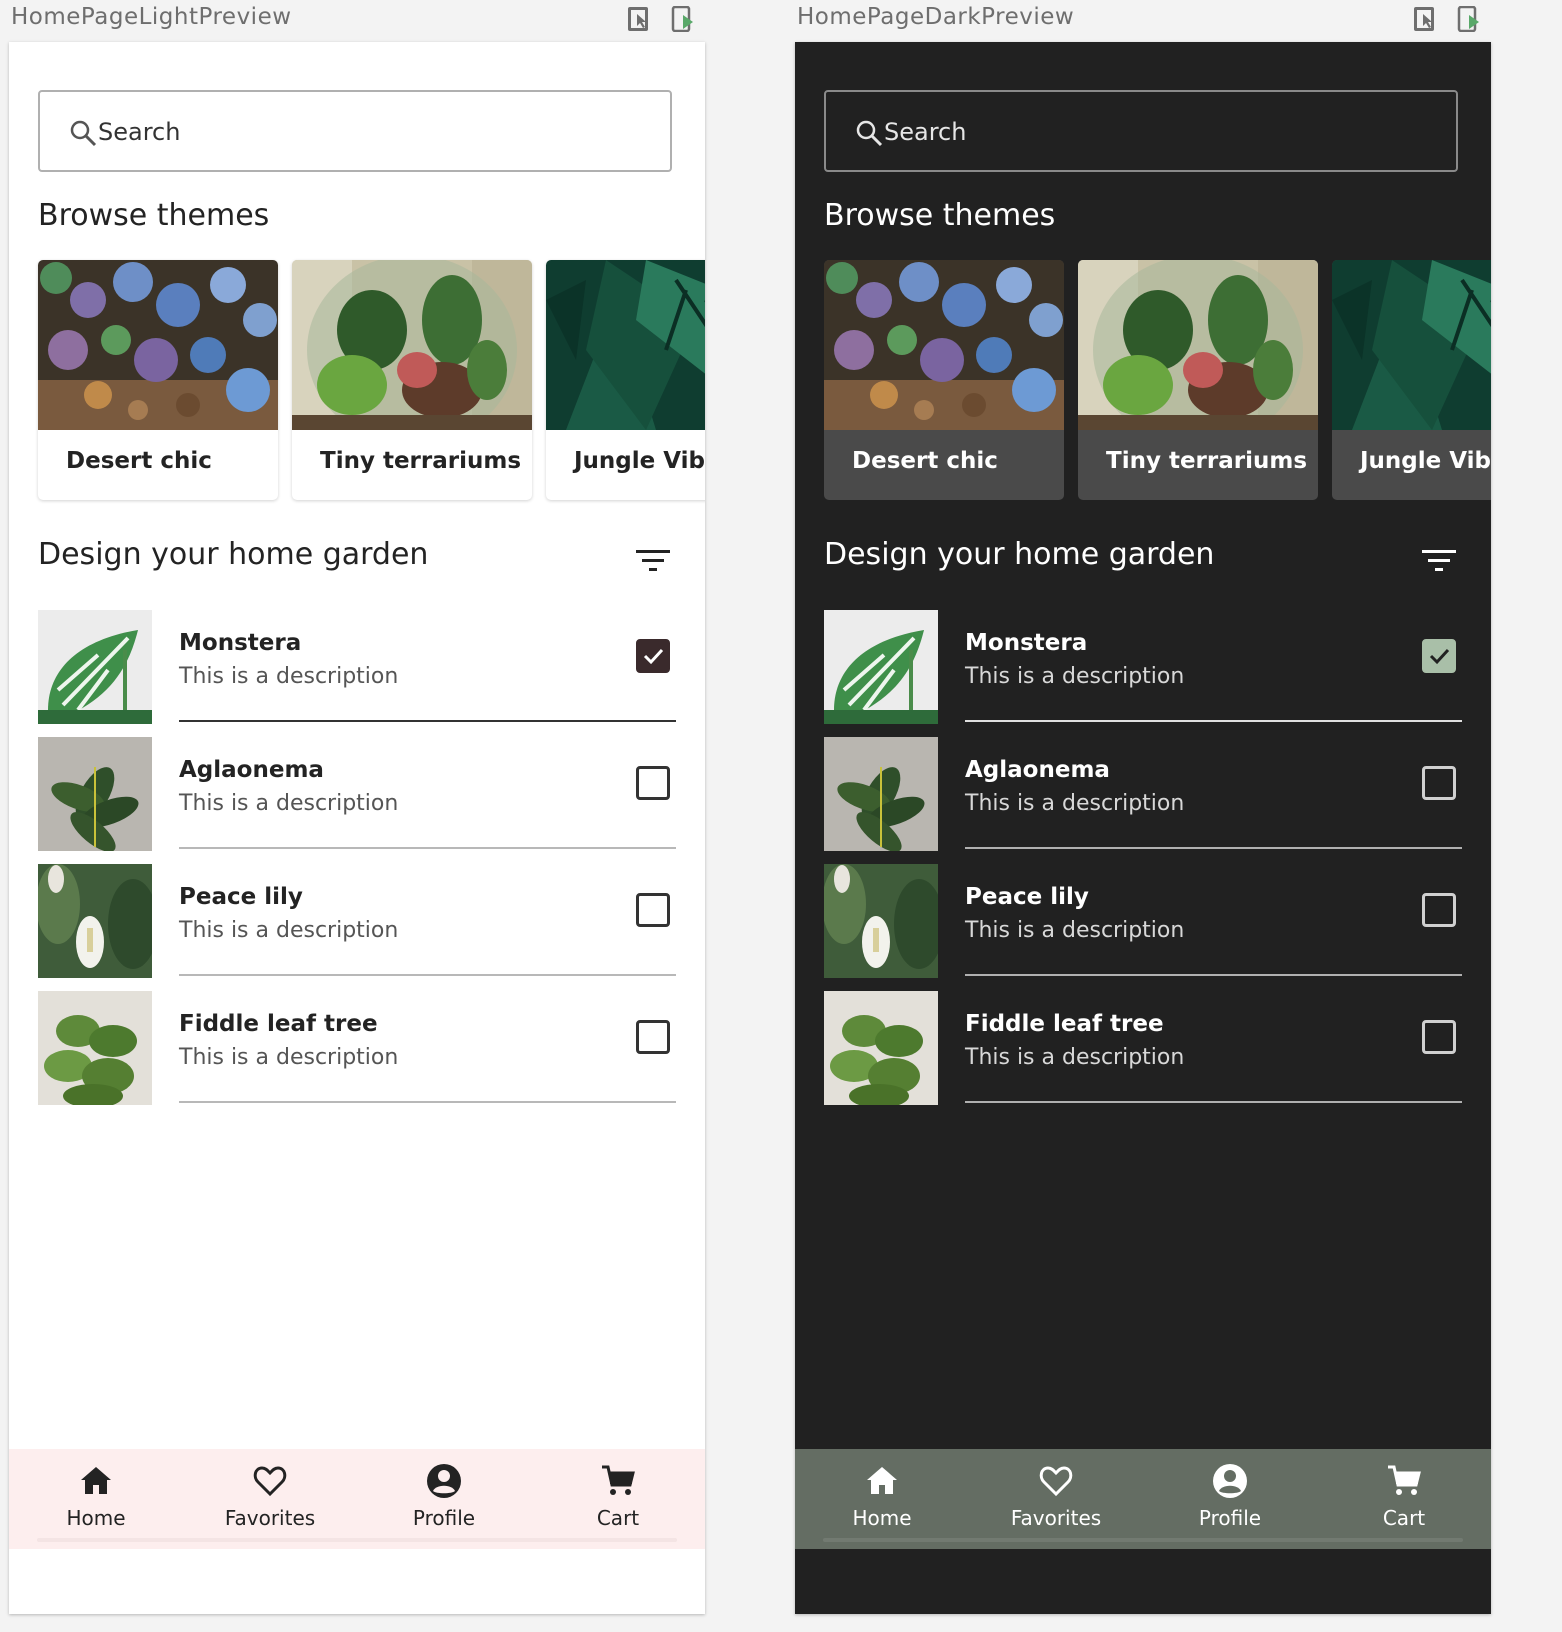  What do you see at coordinates (270, 1518) in the screenshot?
I see `nav-label: Favorites` at bounding box center [270, 1518].